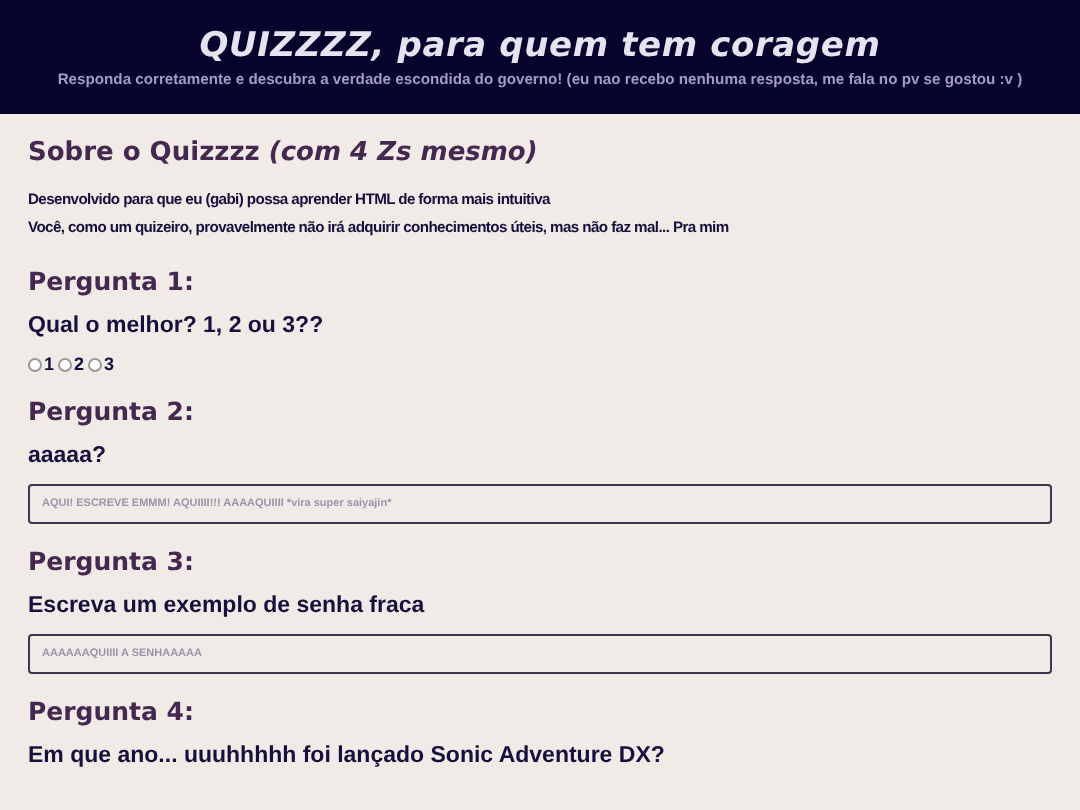  What do you see at coordinates (347, 757) in the screenshot?
I see `question-text: Em que ano... uuuhhhhh foi lançado Sonic Adventure DX?` at bounding box center [347, 757].